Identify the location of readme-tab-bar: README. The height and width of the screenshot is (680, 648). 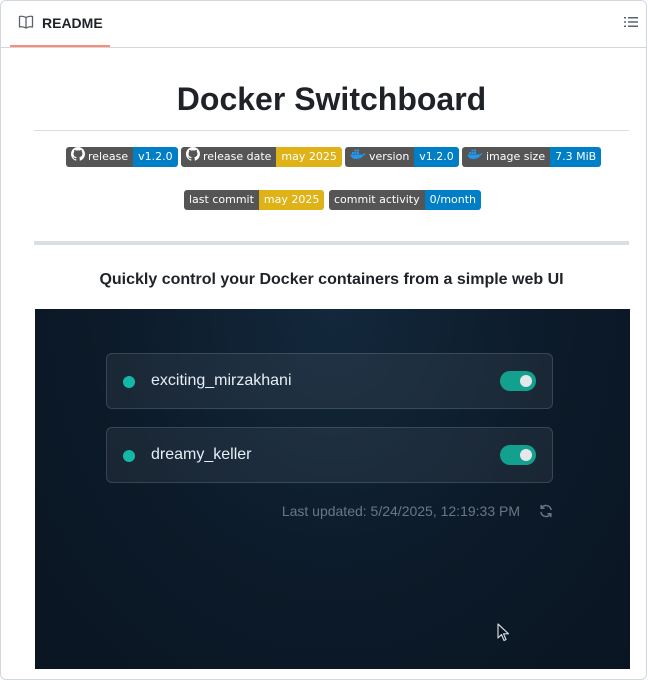
(323, 24).